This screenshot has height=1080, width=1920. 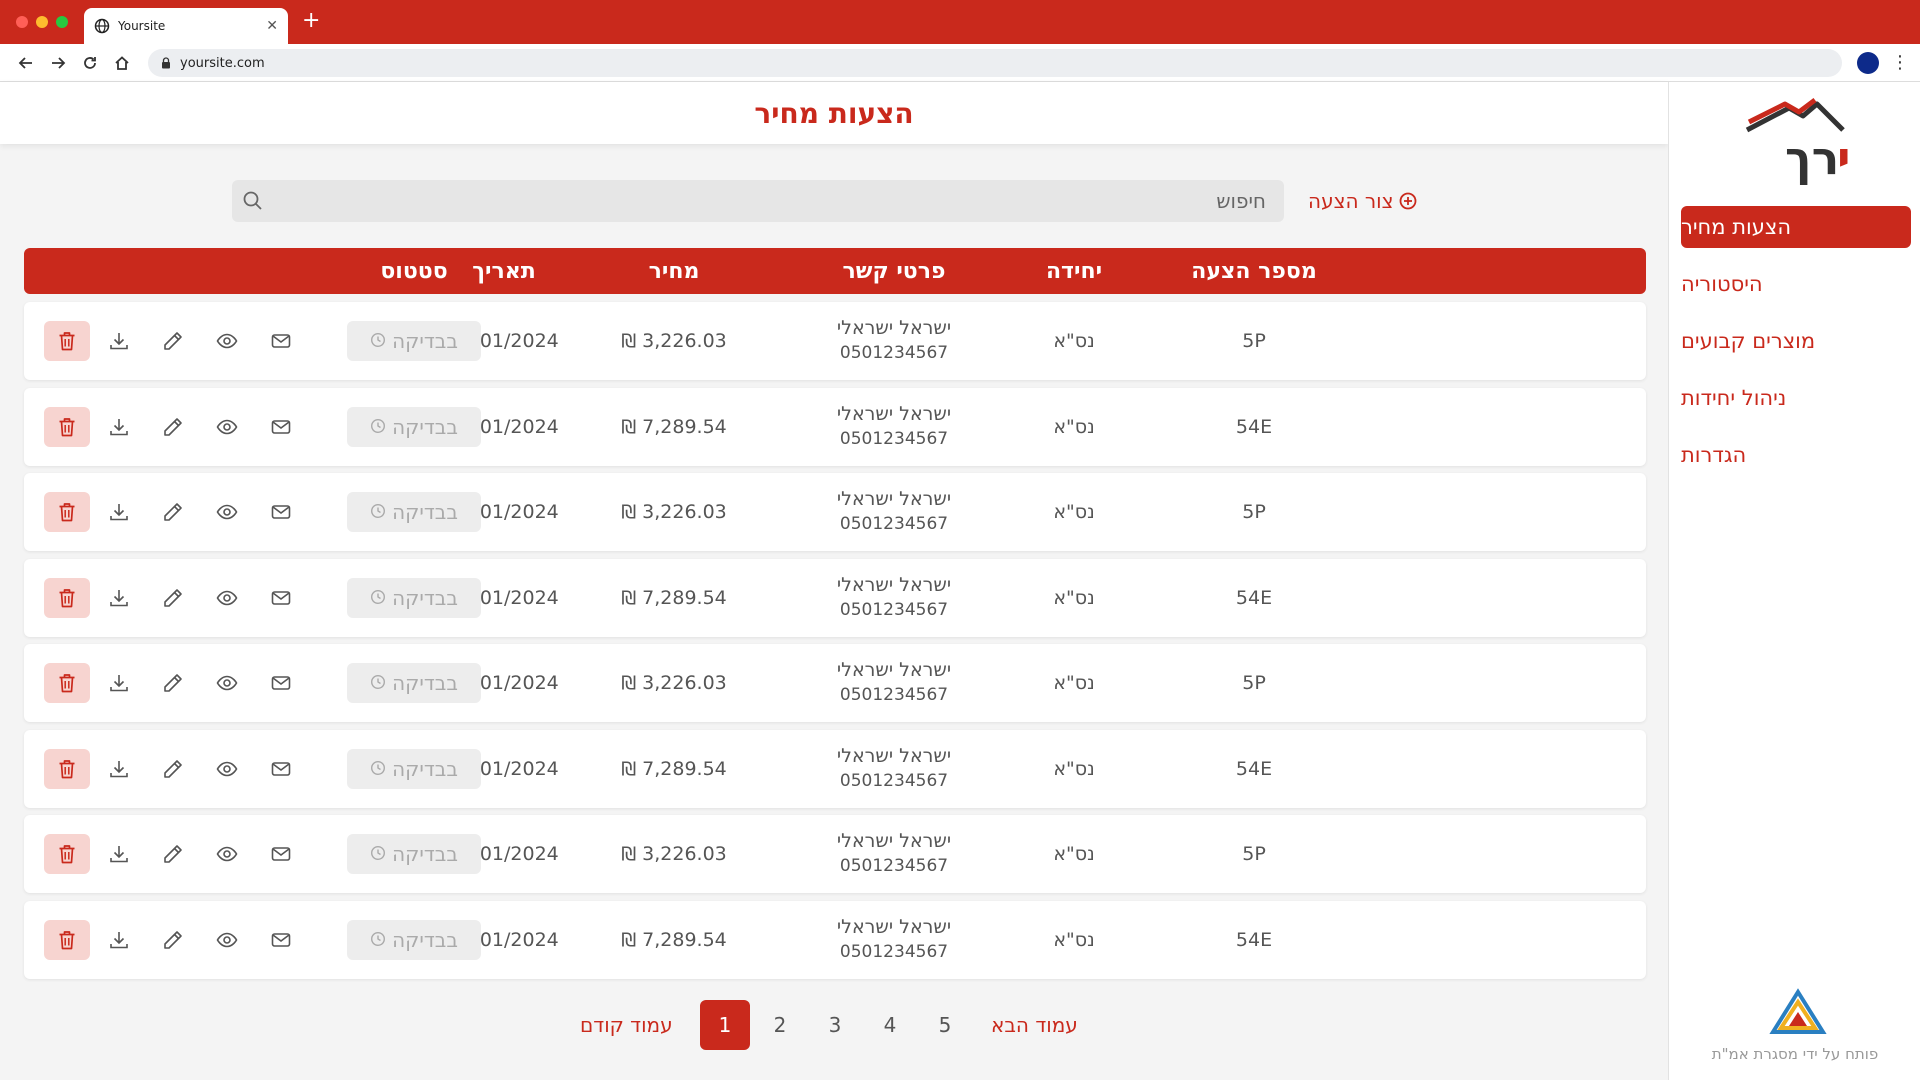 What do you see at coordinates (890, 1025) in the screenshot?
I see `page-4-button: 4` at bounding box center [890, 1025].